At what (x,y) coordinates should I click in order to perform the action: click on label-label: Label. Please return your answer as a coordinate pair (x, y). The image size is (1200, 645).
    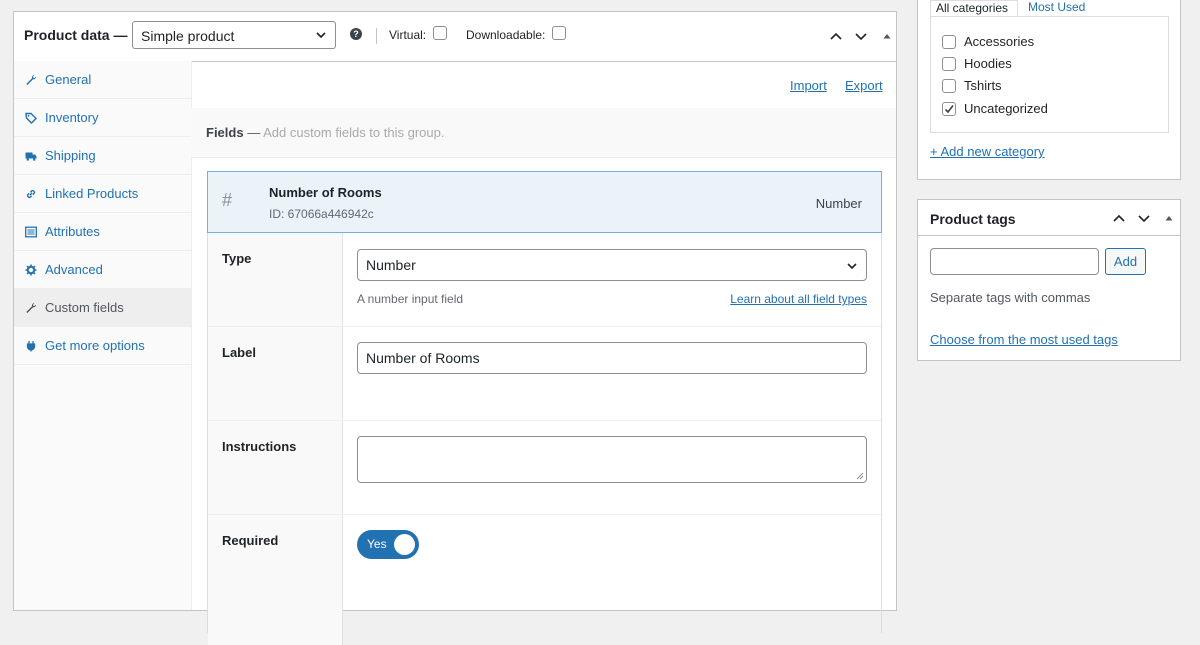
    Looking at the image, I should click on (239, 352).